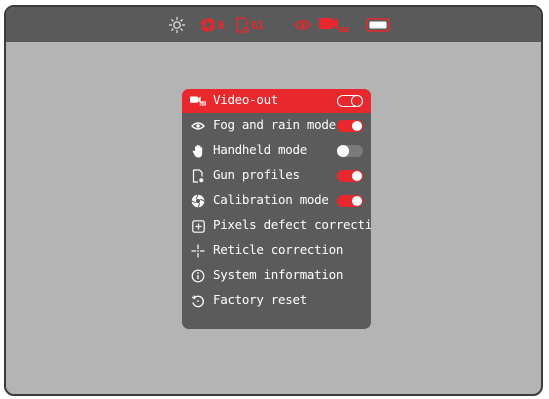  What do you see at coordinates (350, 201) in the screenshot?
I see `calibration-toggle` at bounding box center [350, 201].